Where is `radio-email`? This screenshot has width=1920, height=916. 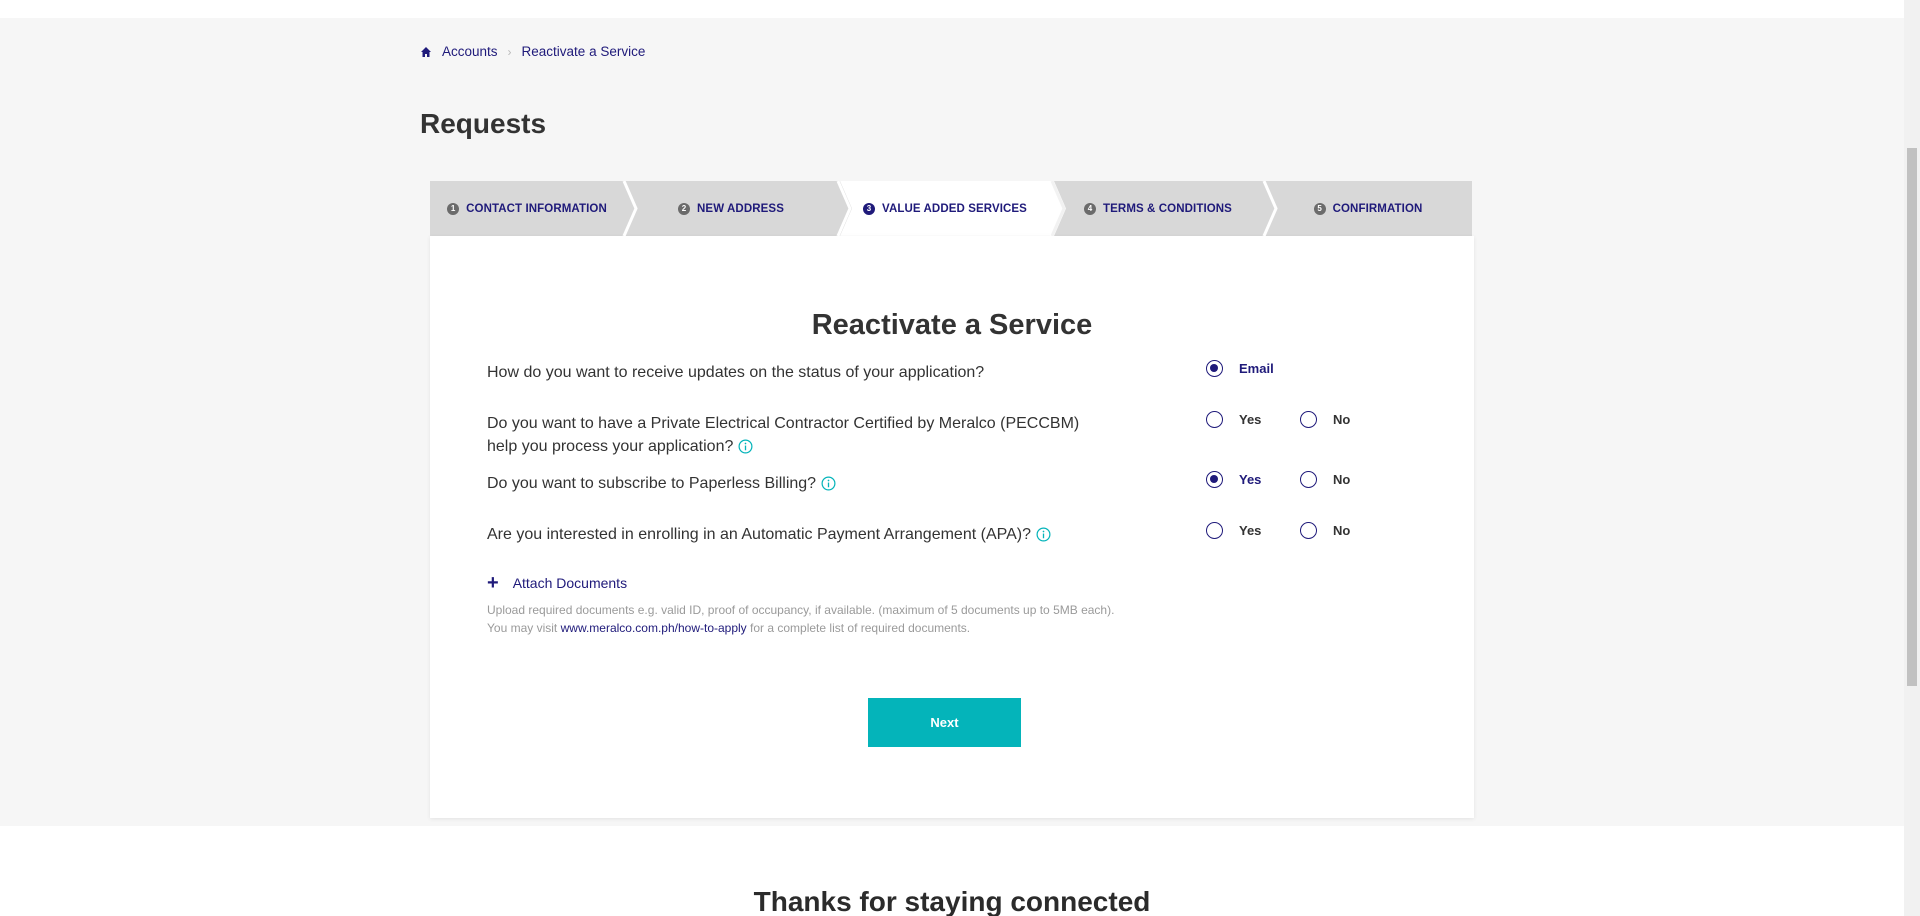
radio-email is located at coordinates (1214, 368).